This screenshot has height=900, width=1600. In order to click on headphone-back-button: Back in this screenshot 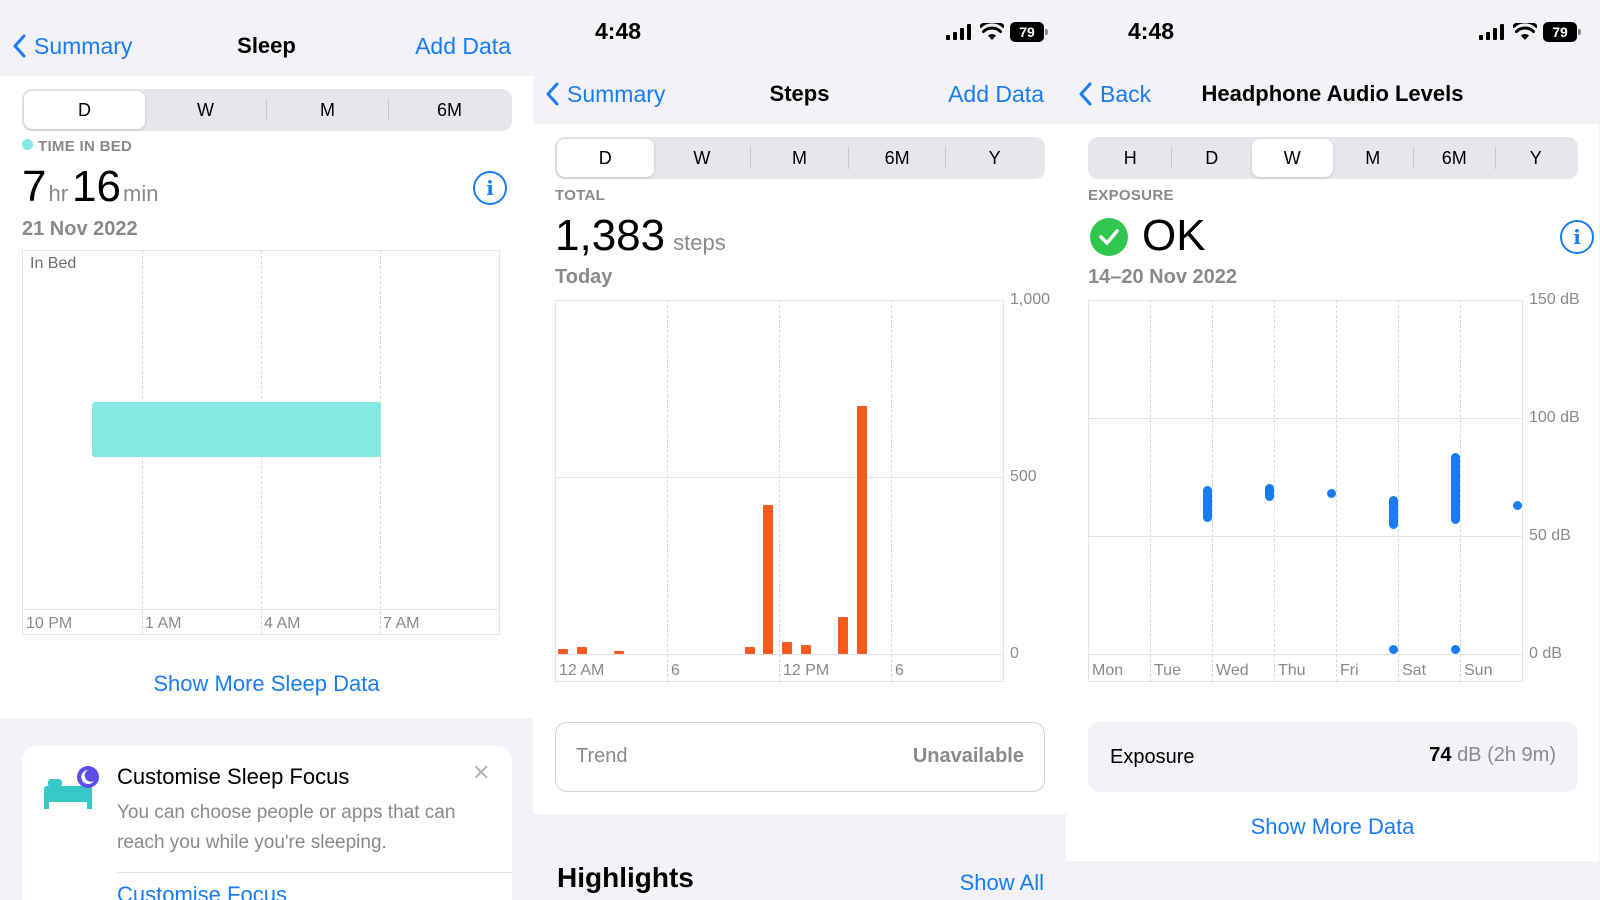, I will do `click(1114, 94)`.